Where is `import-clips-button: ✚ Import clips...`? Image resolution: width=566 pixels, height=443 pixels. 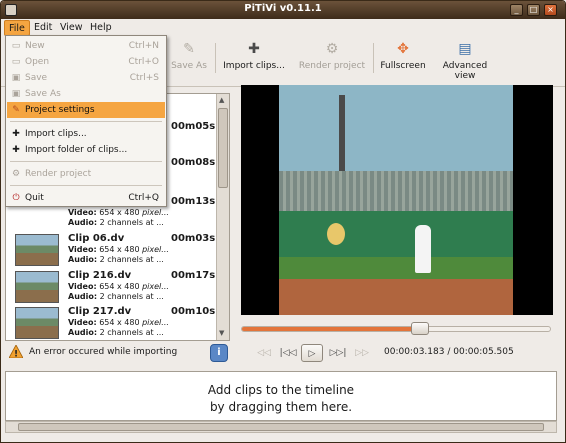 import-clips-button: ✚ Import clips... is located at coordinates (254, 59).